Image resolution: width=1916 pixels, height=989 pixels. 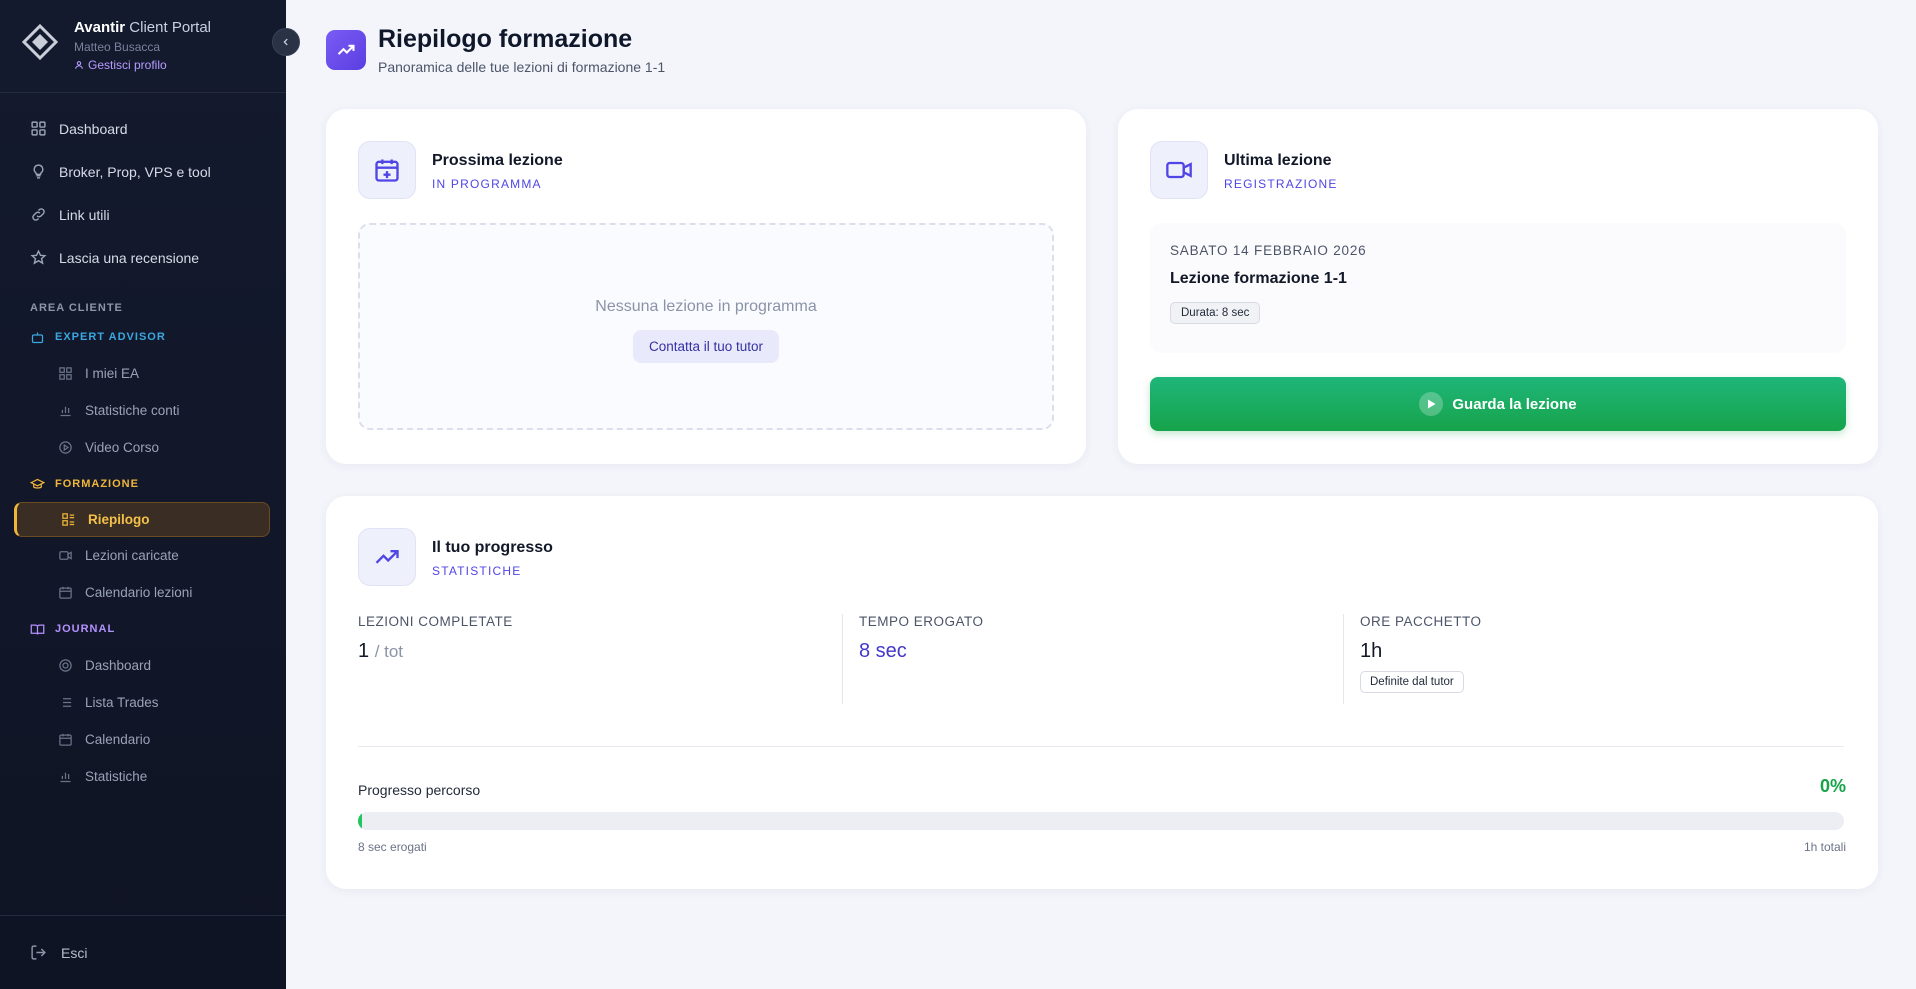 What do you see at coordinates (37, 483) in the screenshot?
I see `graduation-cap-icon` at bounding box center [37, 483].